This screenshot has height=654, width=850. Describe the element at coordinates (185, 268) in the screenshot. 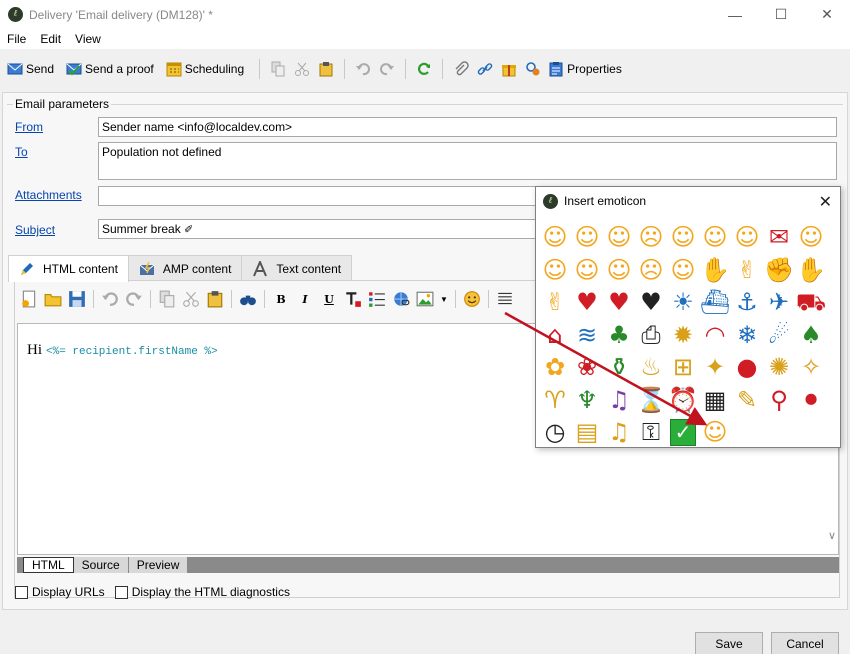

I see `tab-amp-content: AMP content` at that location.